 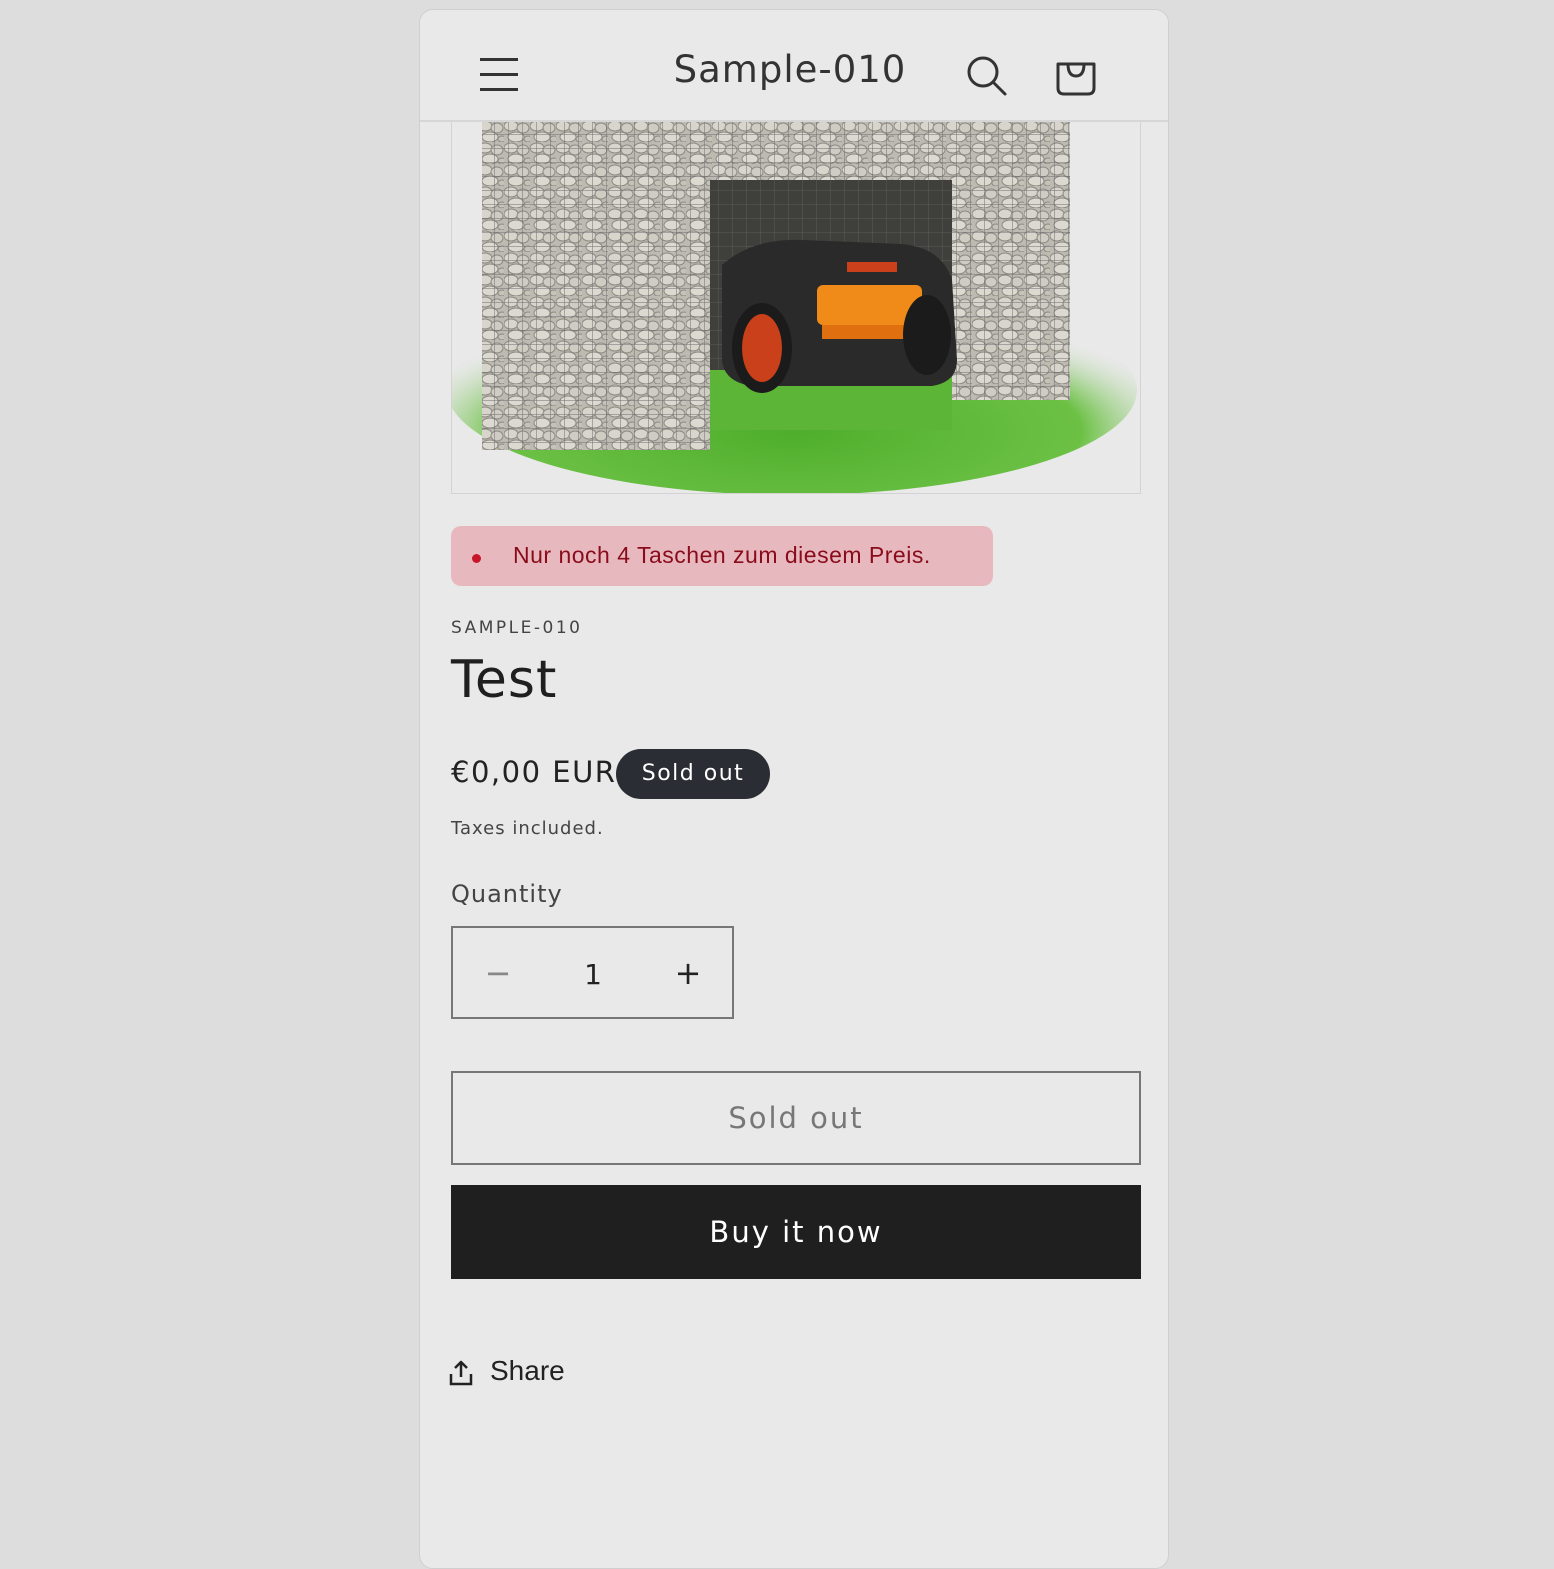 What do you see at coordinates (527, 1370) in the screenshot?
I see `share-label: Share` at bounding box center [527, 1370].